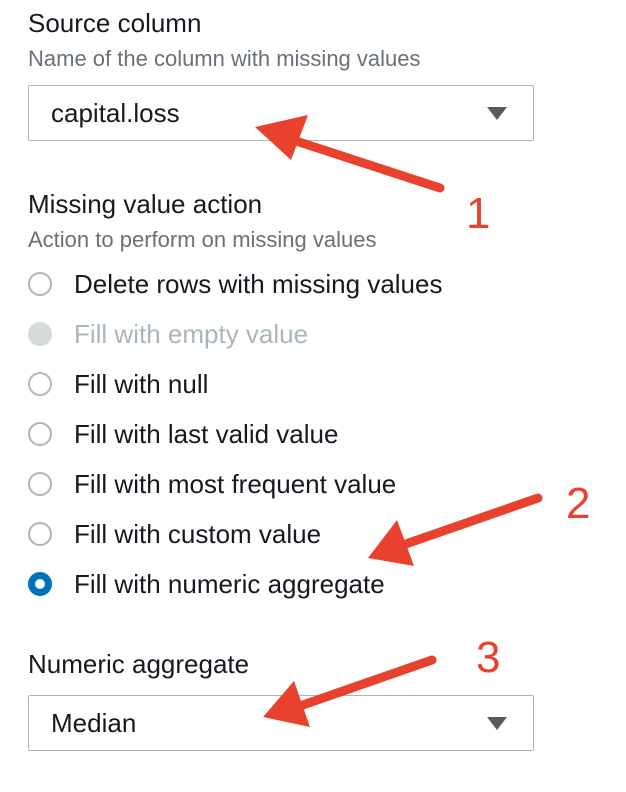  I want to click on radio-option-label: Fill with numeric aggregate, so click(229, 584).